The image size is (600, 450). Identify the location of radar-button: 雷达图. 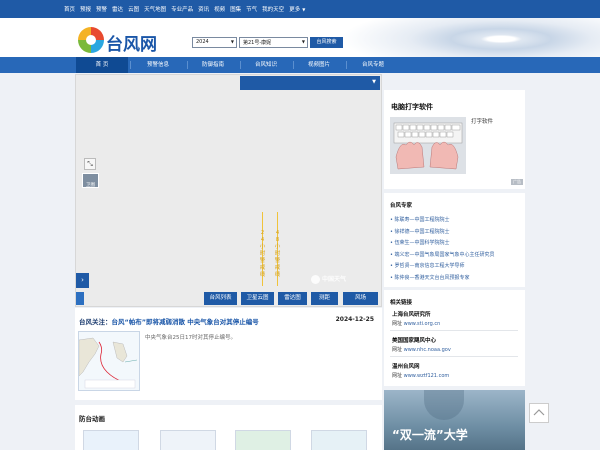
(292, 298).